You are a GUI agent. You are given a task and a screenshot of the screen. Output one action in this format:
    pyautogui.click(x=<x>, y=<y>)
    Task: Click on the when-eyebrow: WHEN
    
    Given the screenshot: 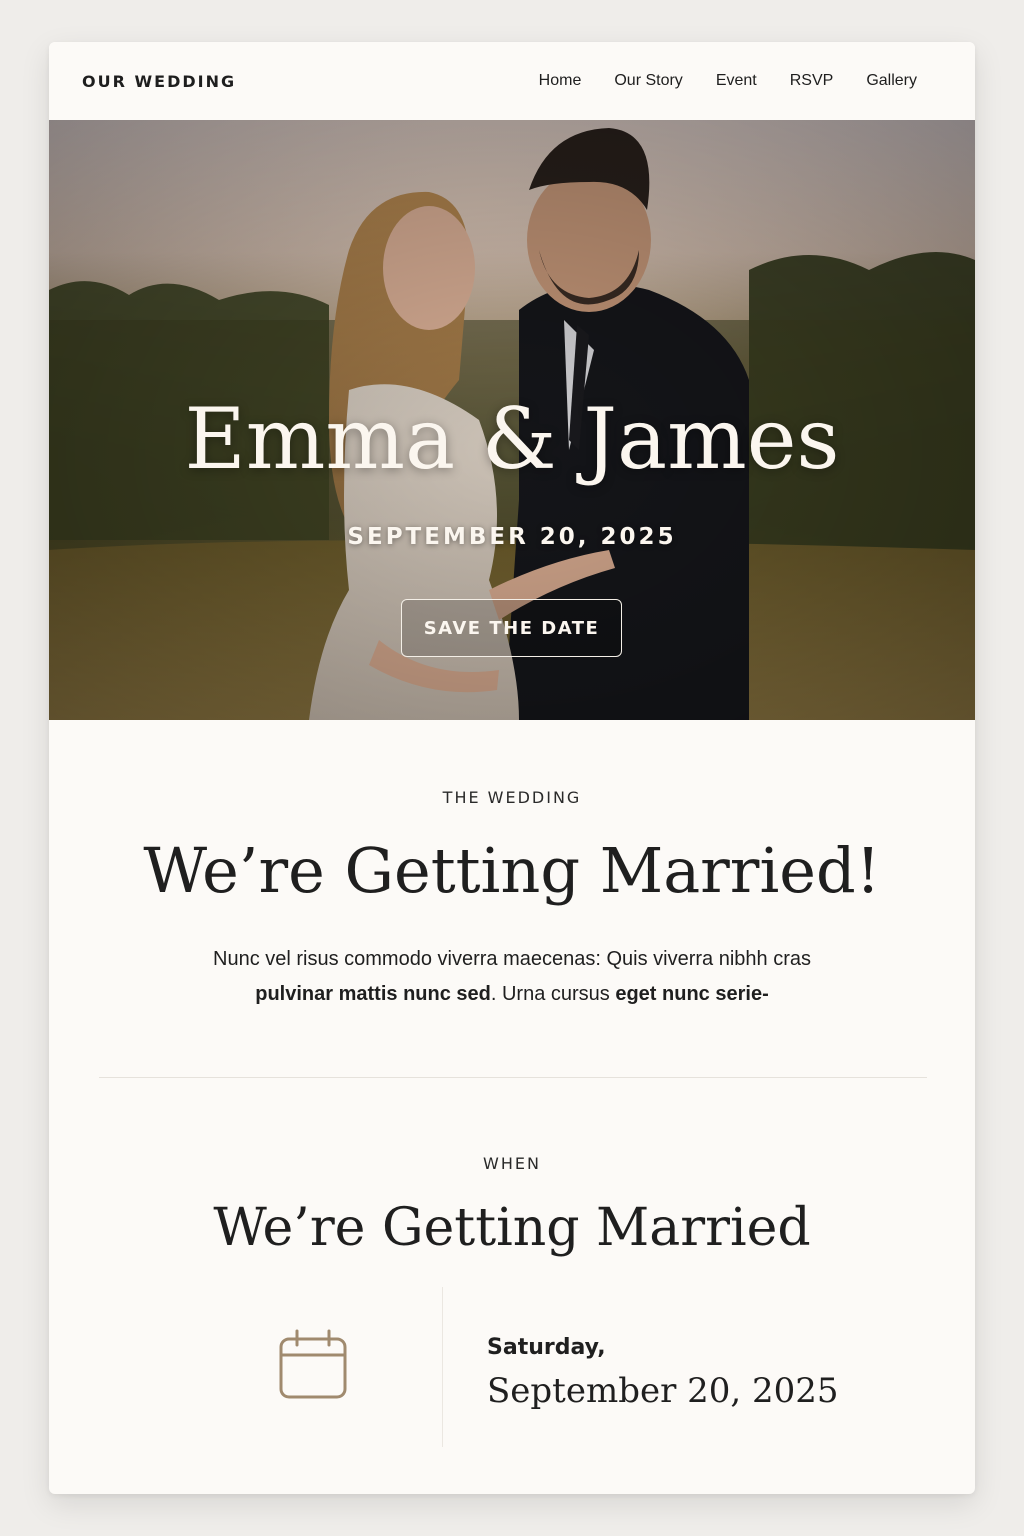 What is the action you would take?
    pyautogui.click(x=512, y=1163)
    